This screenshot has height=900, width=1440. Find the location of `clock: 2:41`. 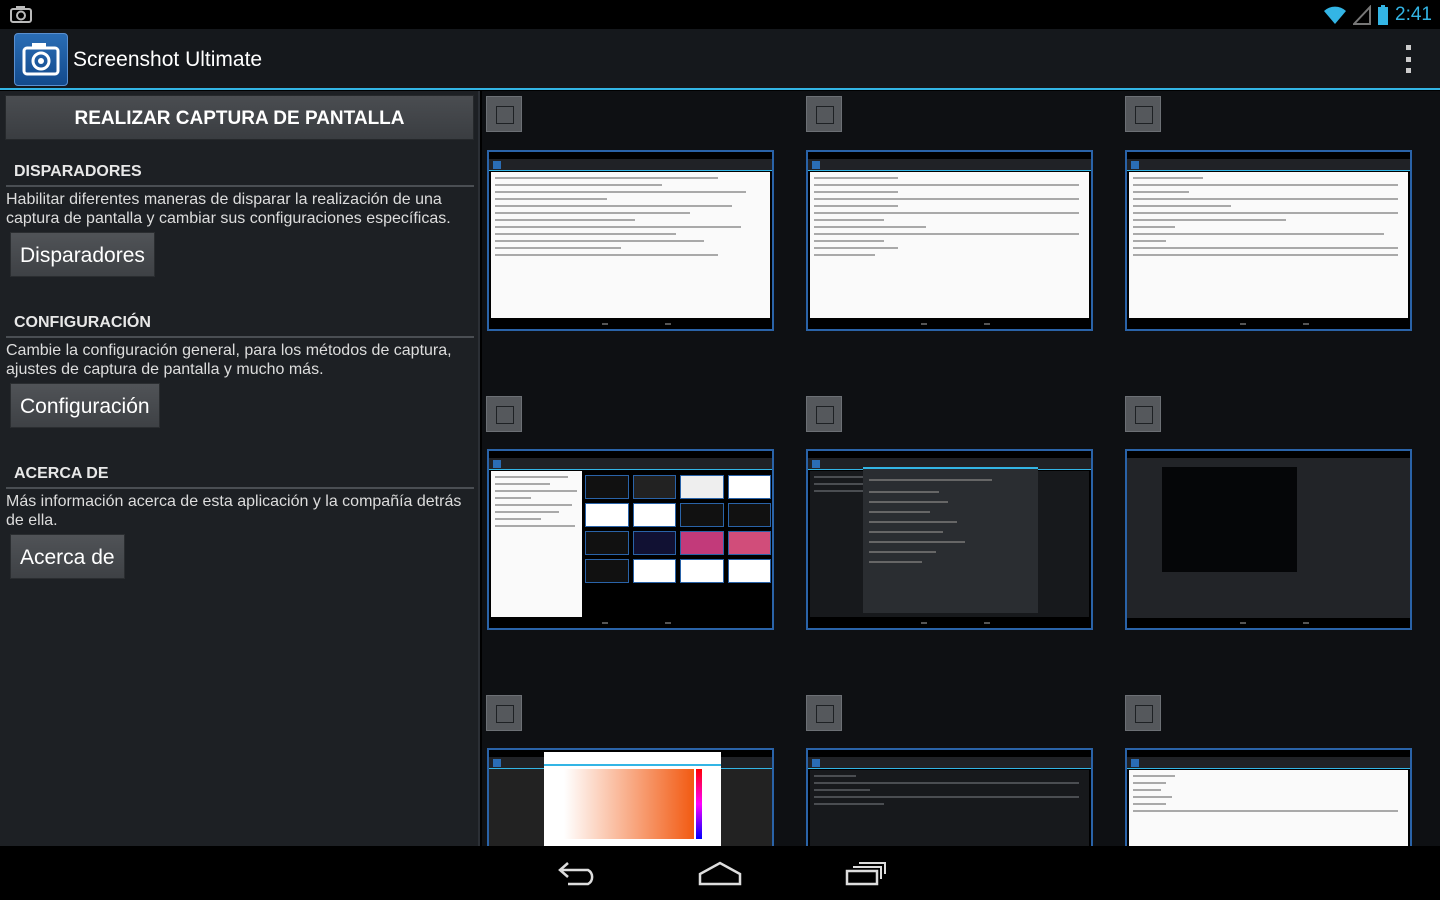

clock: 2:41 is located at coordinates (1413, 14).